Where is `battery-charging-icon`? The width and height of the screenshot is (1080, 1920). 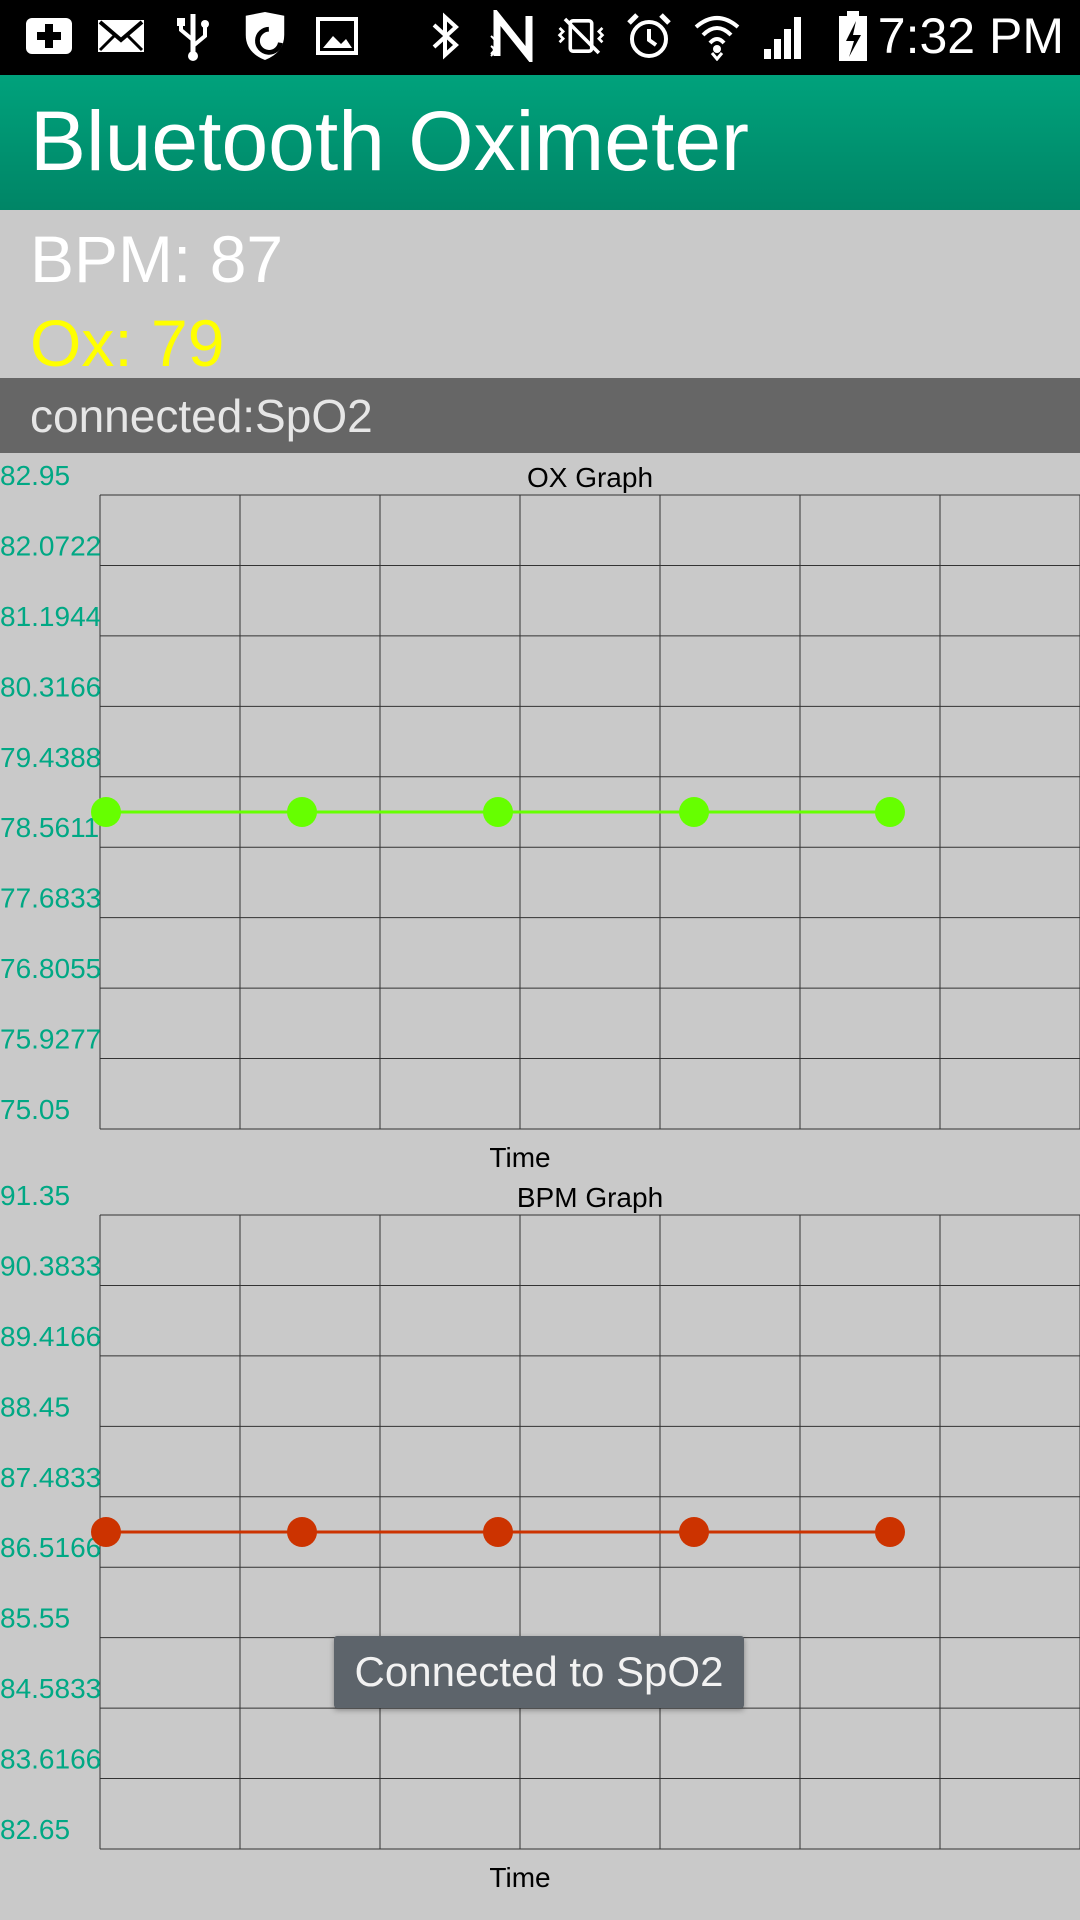
battery-charging-icon is located at coordinates (853, 36).